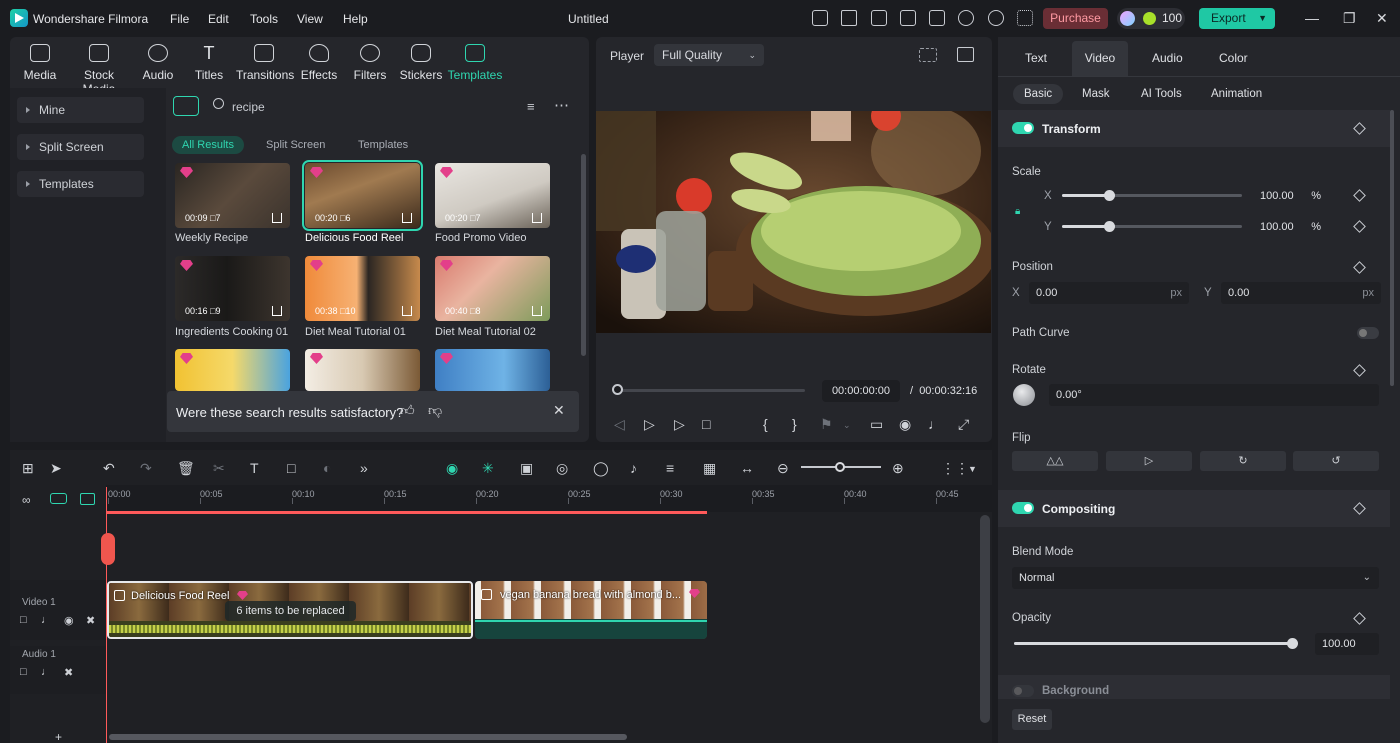 The image size is (1400, 743). What do you see at coordinates (747, 468) in the screenshot?
I see `fit-timeline-icon: ↔` at bounding box center [747, 468].